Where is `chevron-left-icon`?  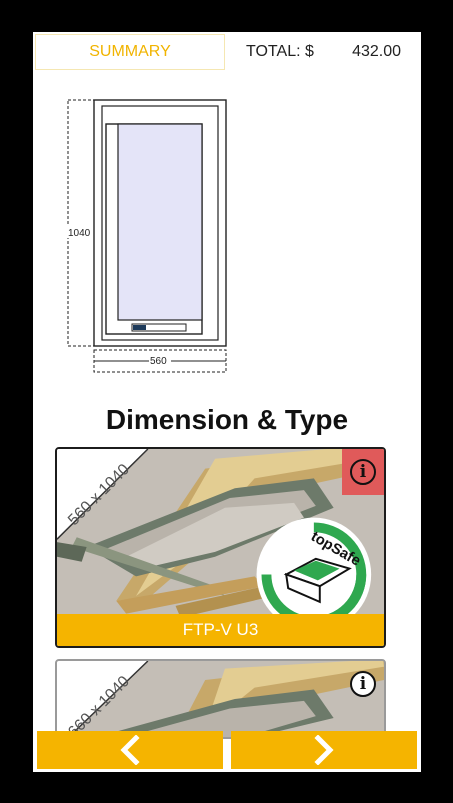 chevron-left-icon is located at coordinates (130, 750).